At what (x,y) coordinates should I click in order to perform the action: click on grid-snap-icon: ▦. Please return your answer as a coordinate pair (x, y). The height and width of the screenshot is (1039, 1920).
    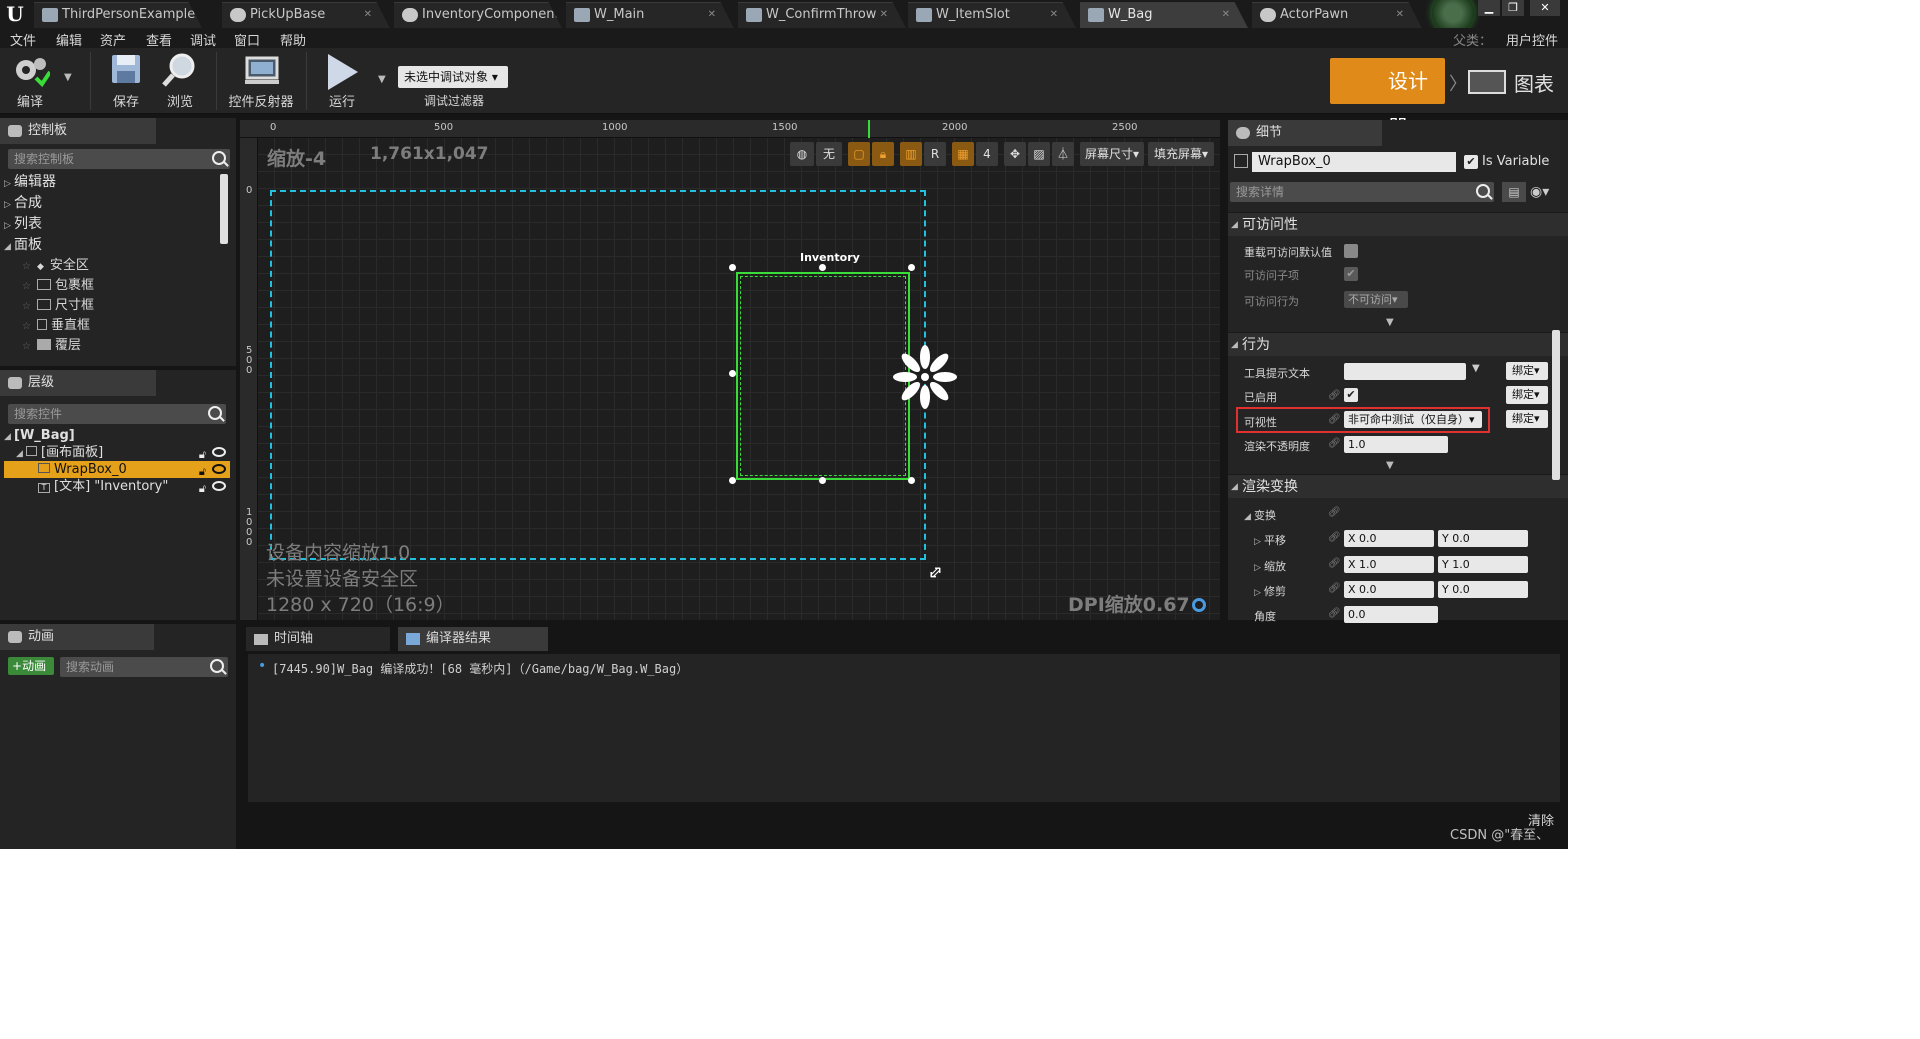
    Looking at the image, I should click on (963, 154).